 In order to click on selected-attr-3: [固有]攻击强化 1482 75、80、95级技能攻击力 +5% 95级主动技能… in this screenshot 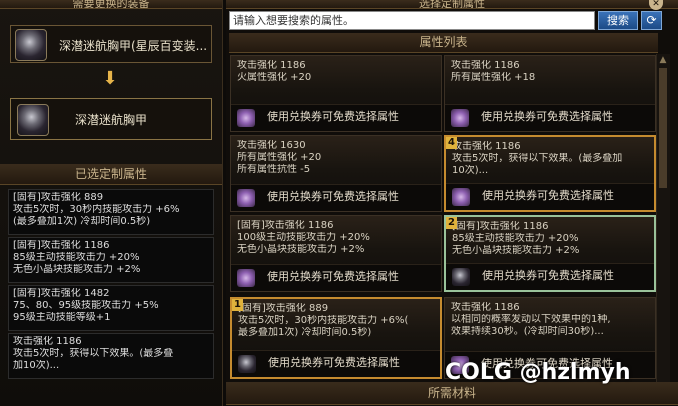, I will do `click(111, 308)`.